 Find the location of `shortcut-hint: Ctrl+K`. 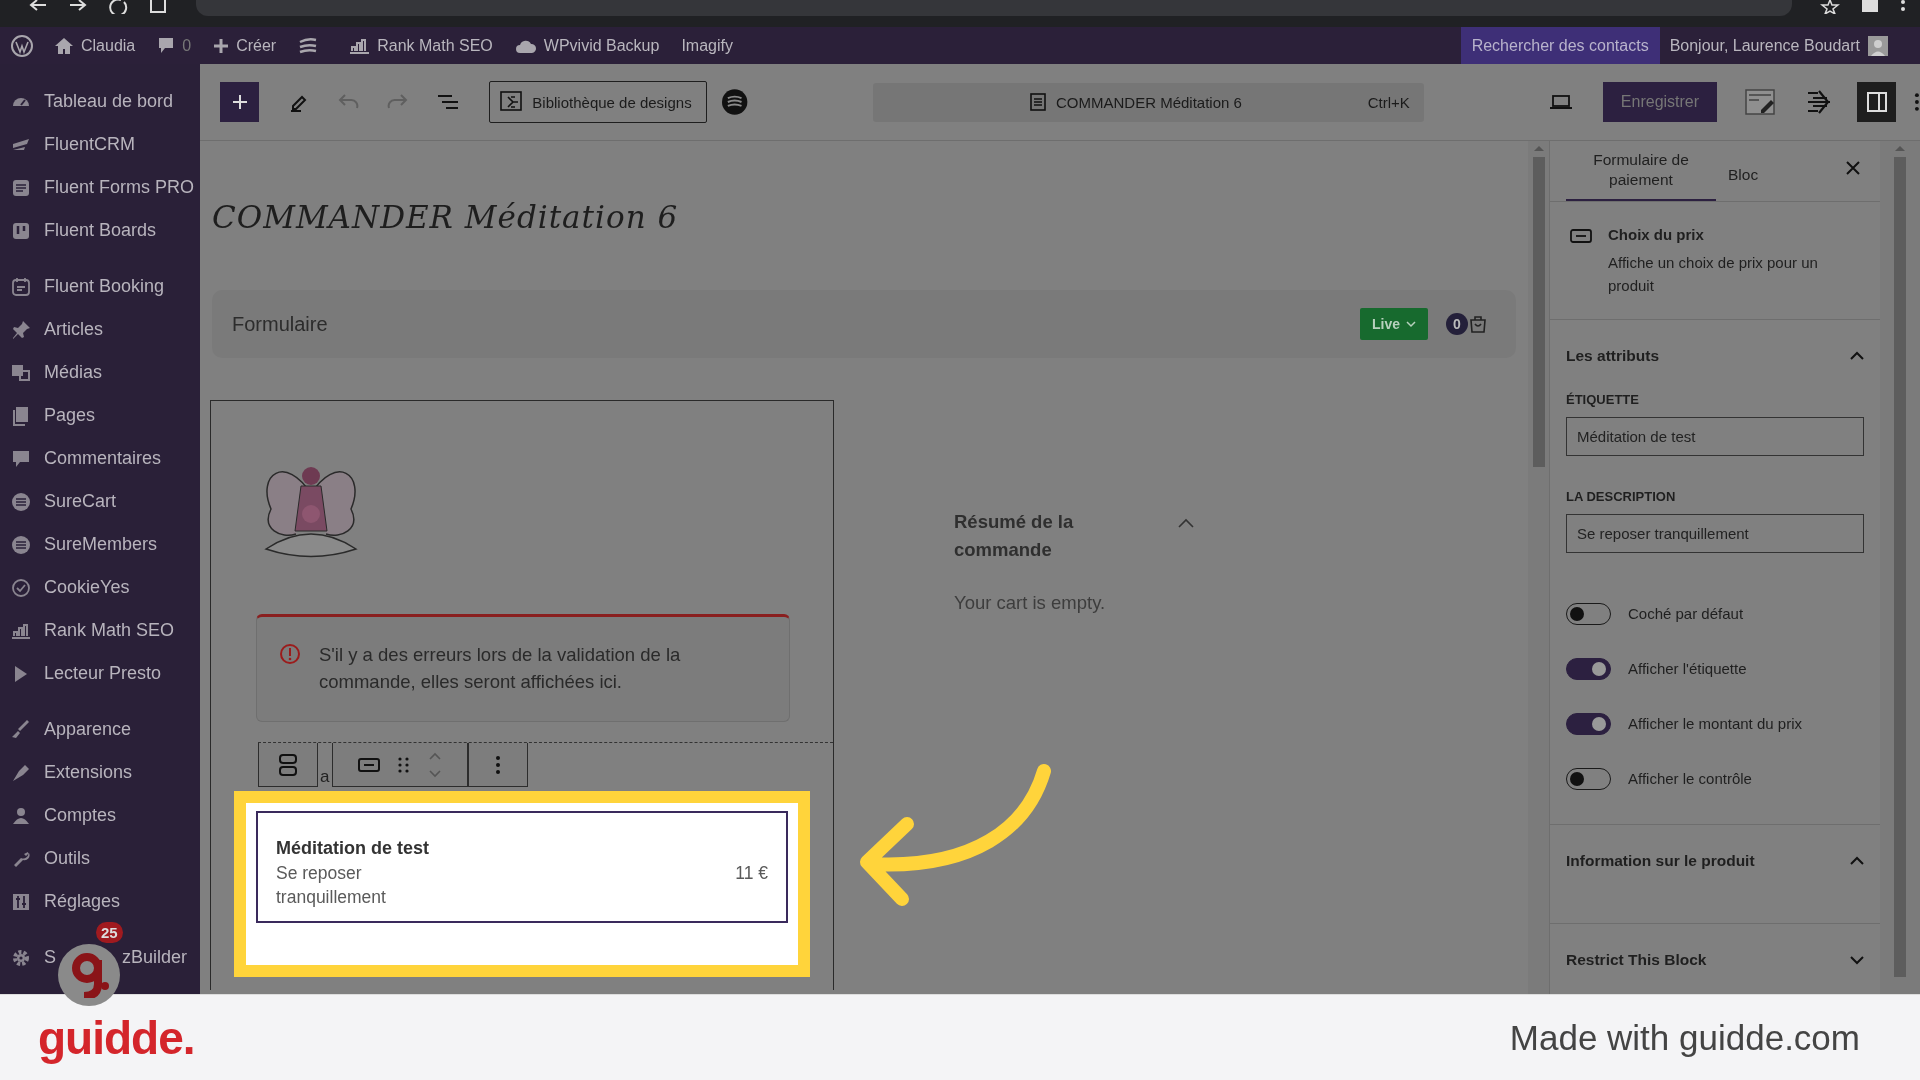

shortcut-hint: Ctrl+K is located at coordinates (1388, 102).